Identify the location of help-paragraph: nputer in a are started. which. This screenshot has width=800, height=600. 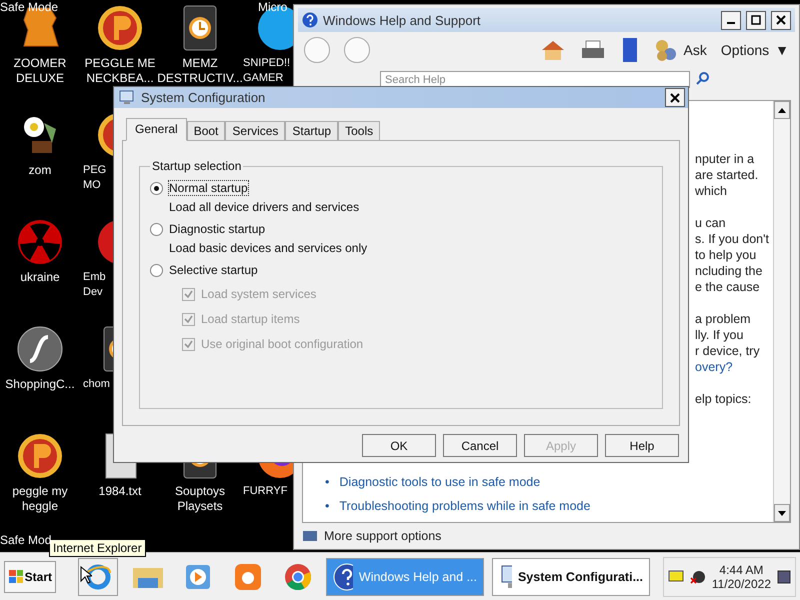
(727, 175).